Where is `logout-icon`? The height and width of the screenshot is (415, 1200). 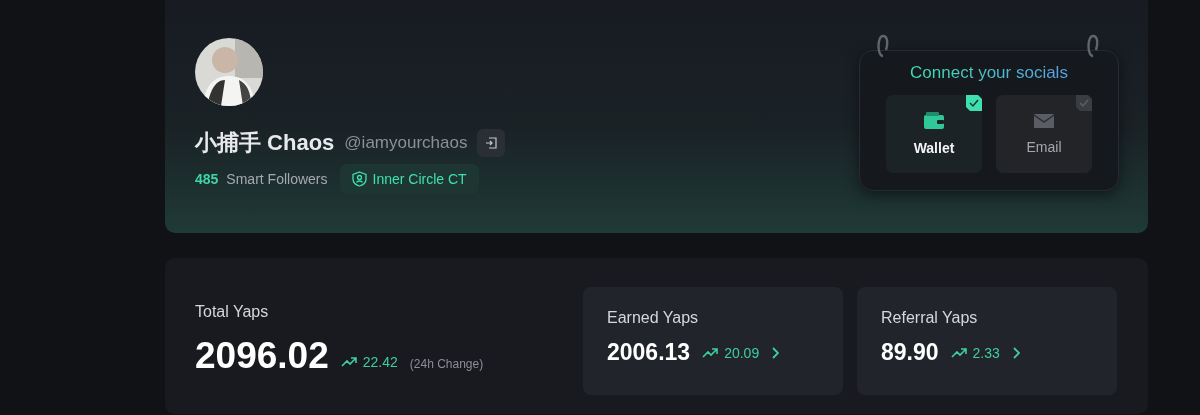 logout-icon is located at coordinates (491, 143).